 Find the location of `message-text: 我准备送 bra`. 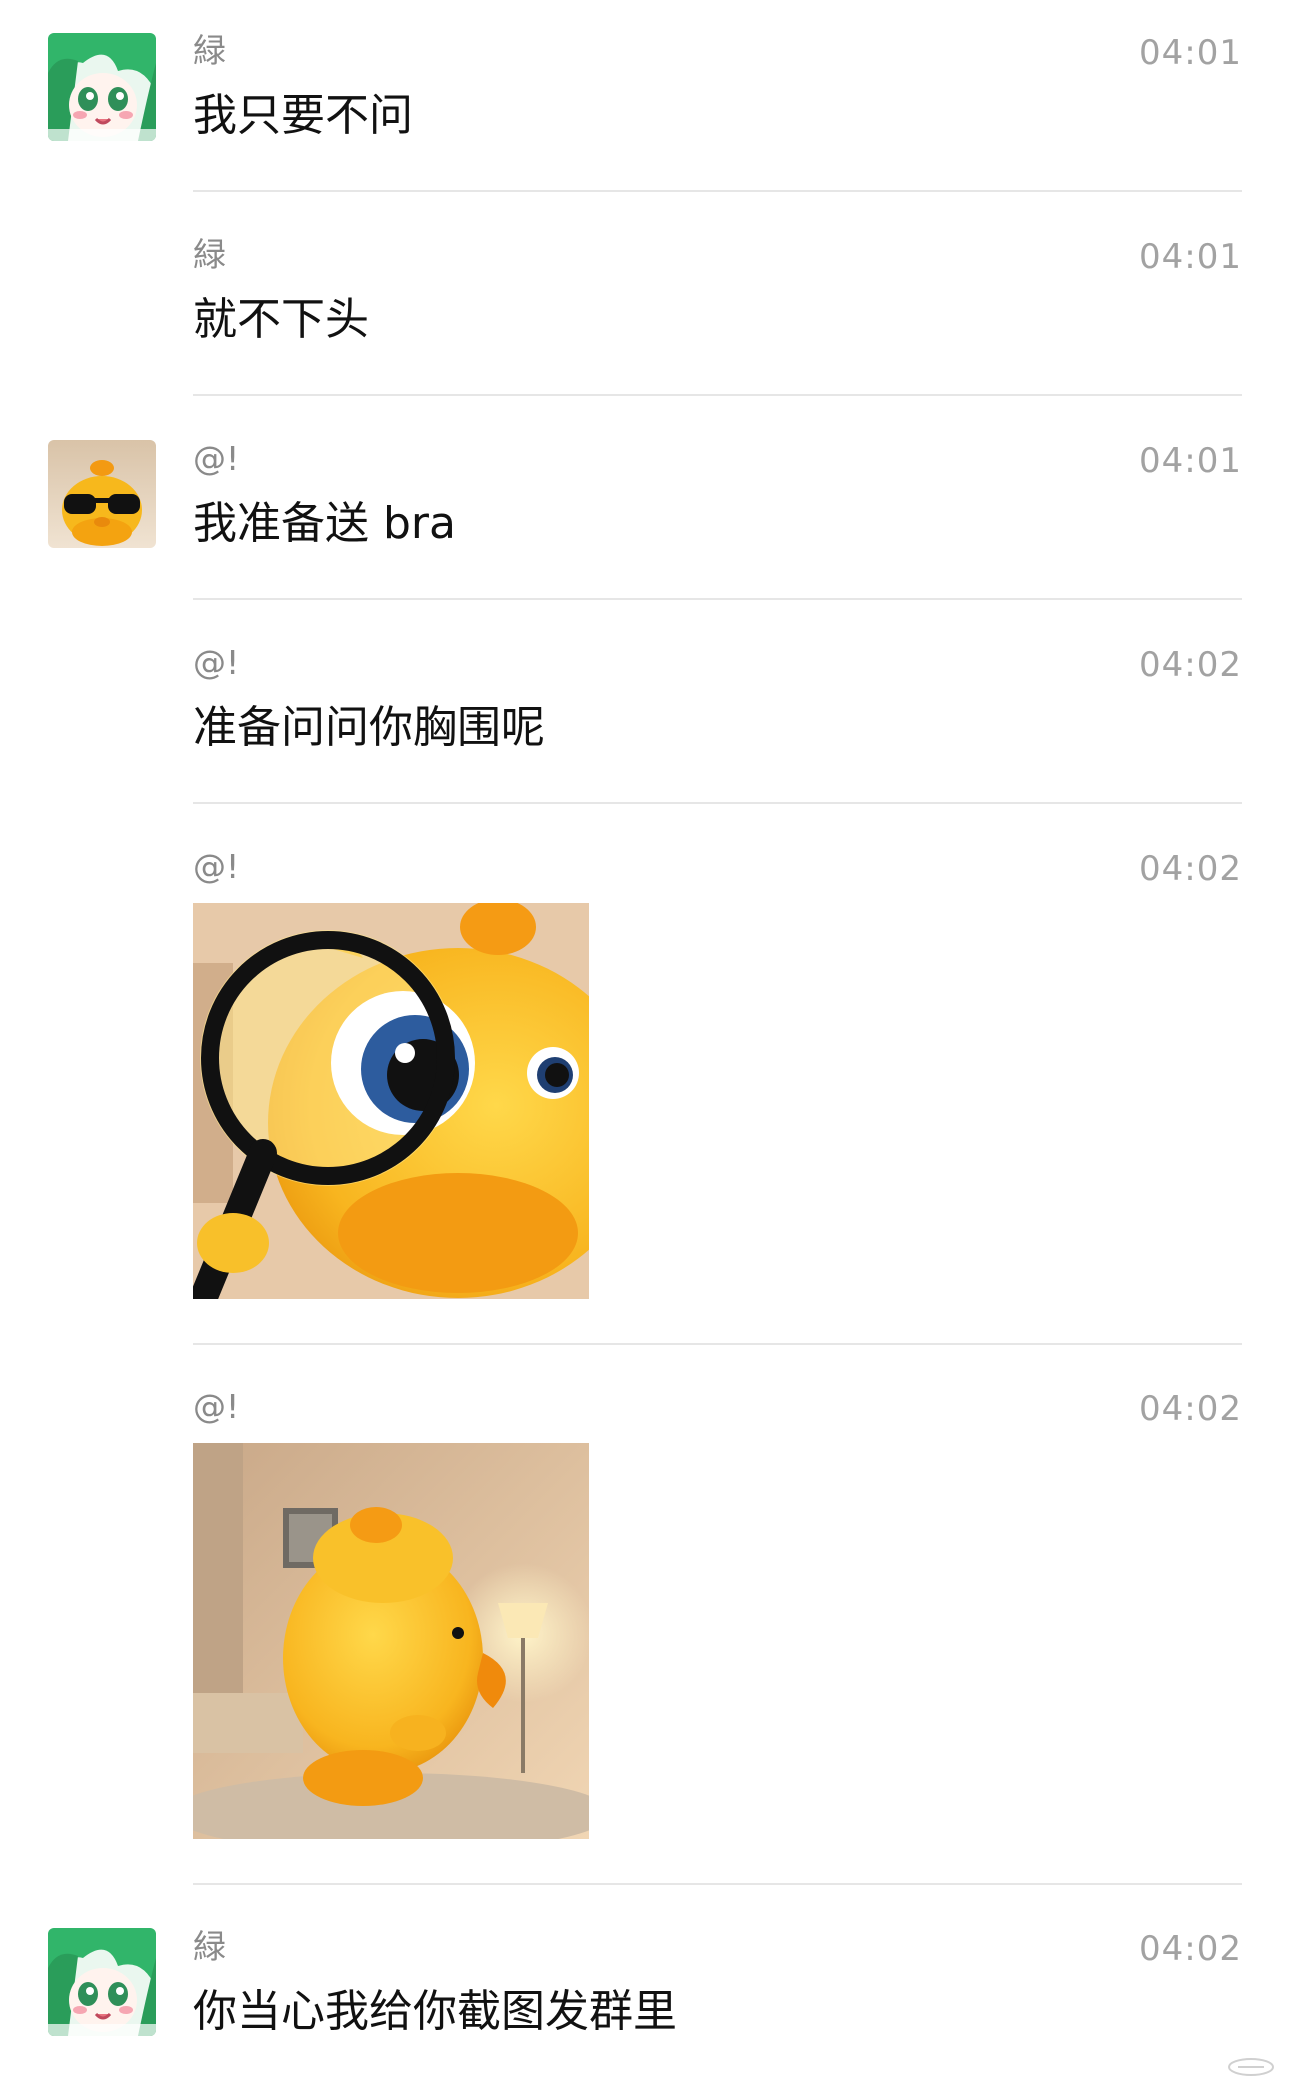

message-text: 我准备送 bra is located at coordinates (324, 524).